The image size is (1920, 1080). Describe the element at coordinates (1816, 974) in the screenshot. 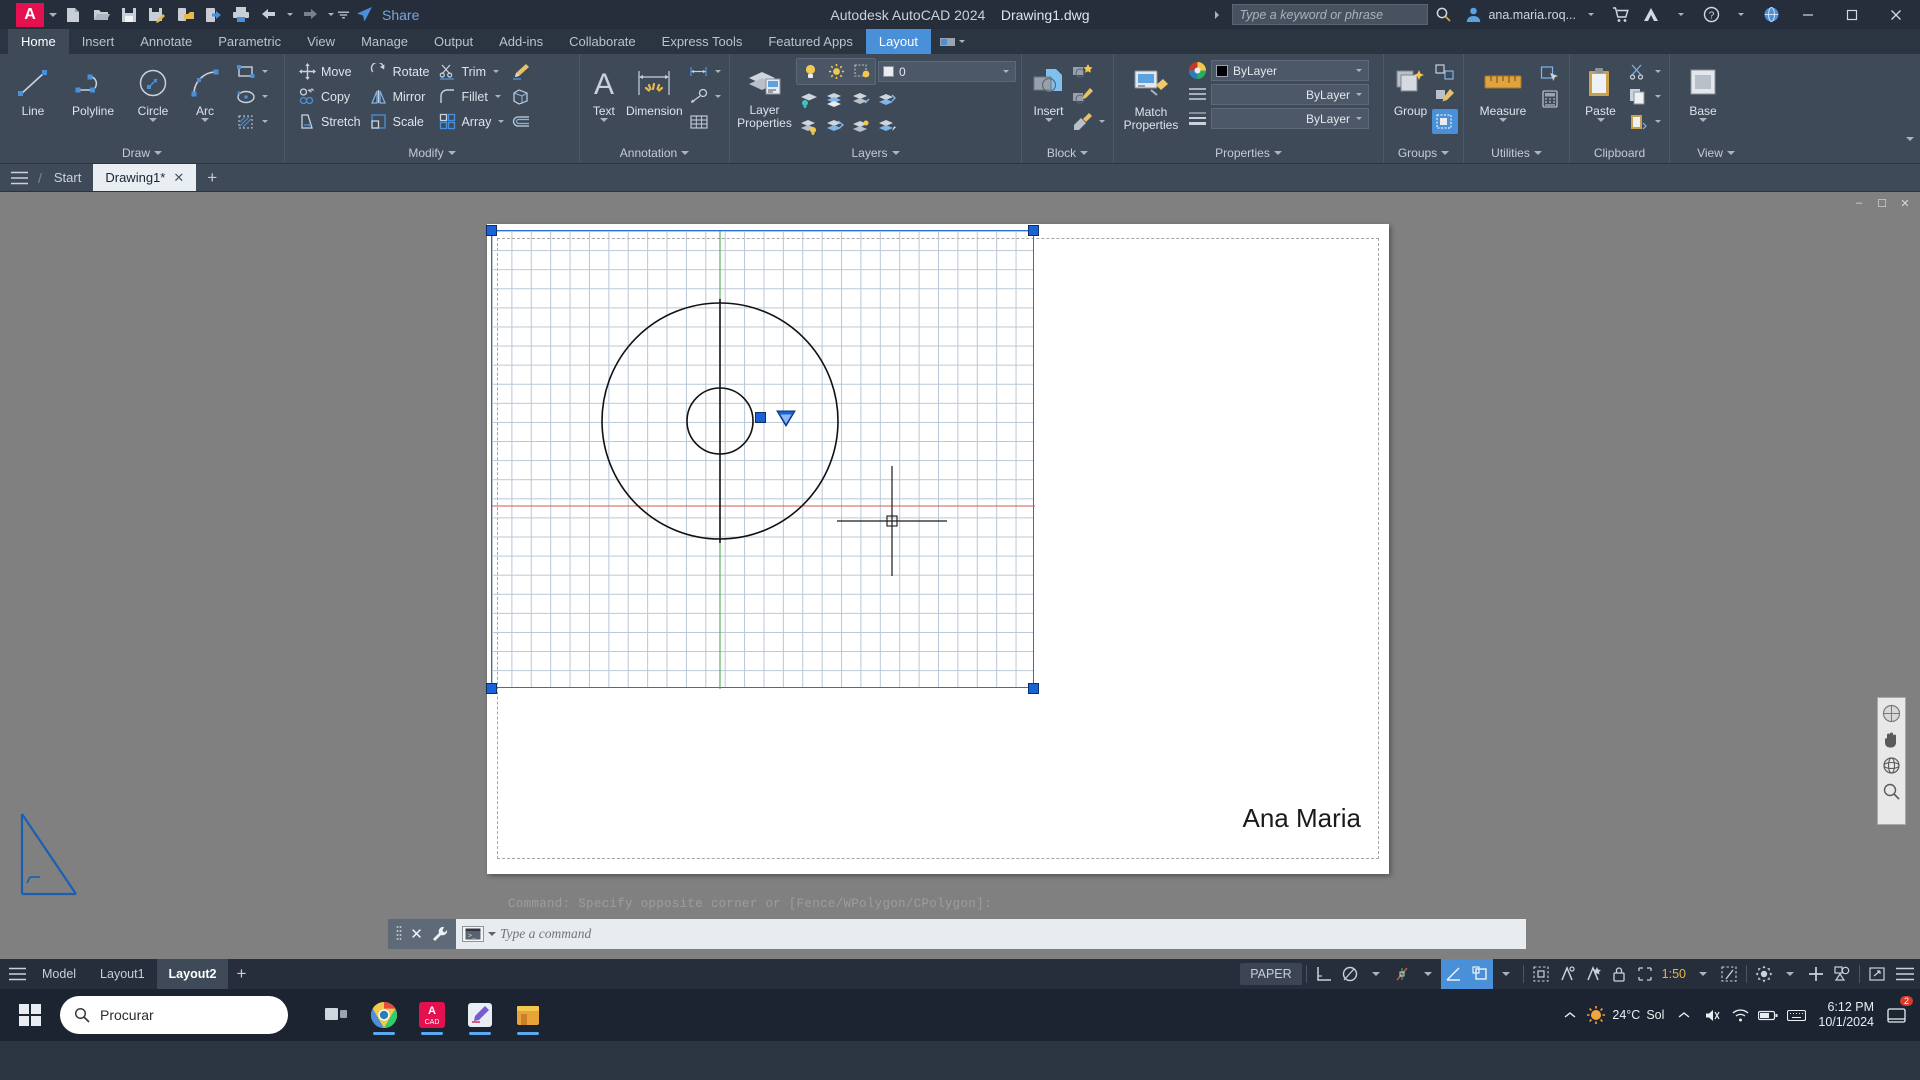

I see `add-tool-icon` at that location.